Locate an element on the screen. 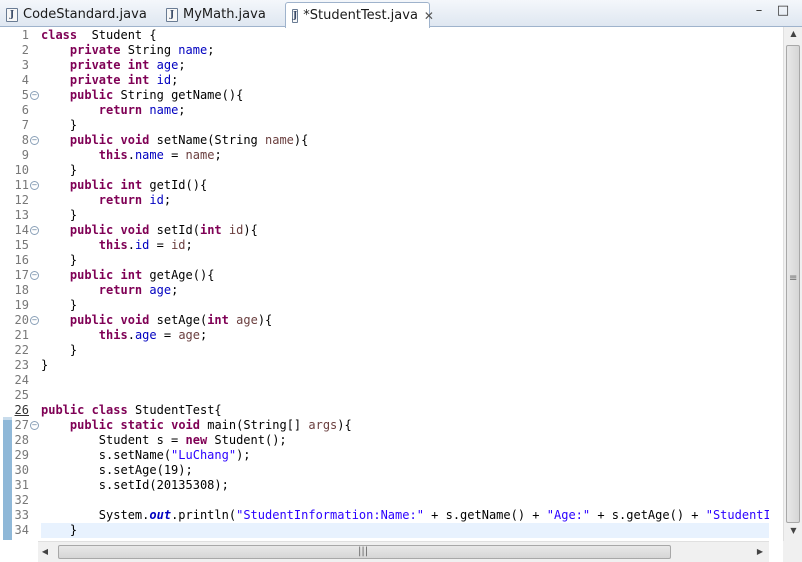  line-number: 31 is located at coordinates (21, 485).